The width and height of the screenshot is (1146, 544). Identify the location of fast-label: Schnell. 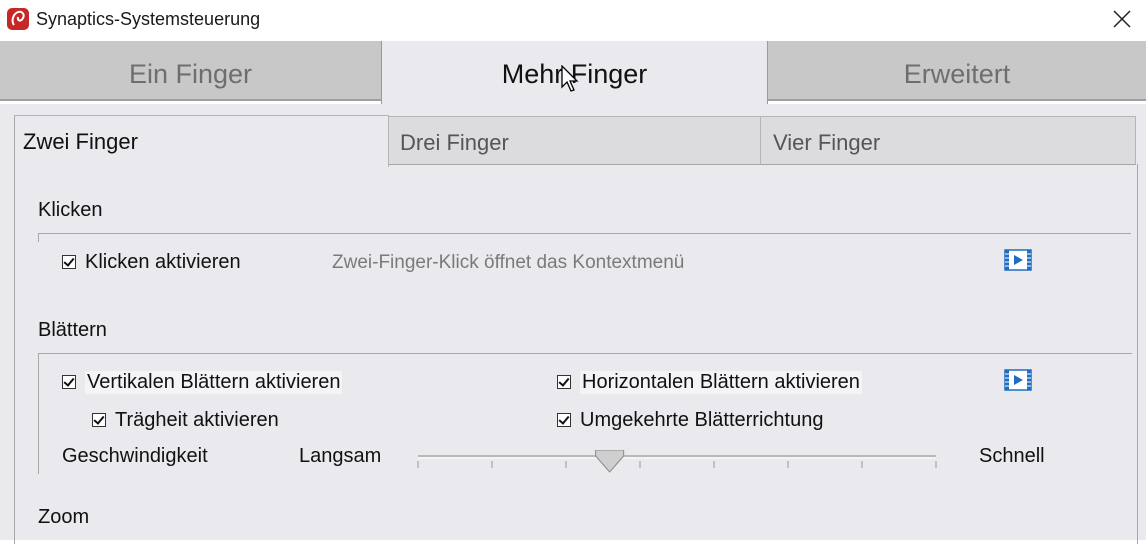
(1012, 456).